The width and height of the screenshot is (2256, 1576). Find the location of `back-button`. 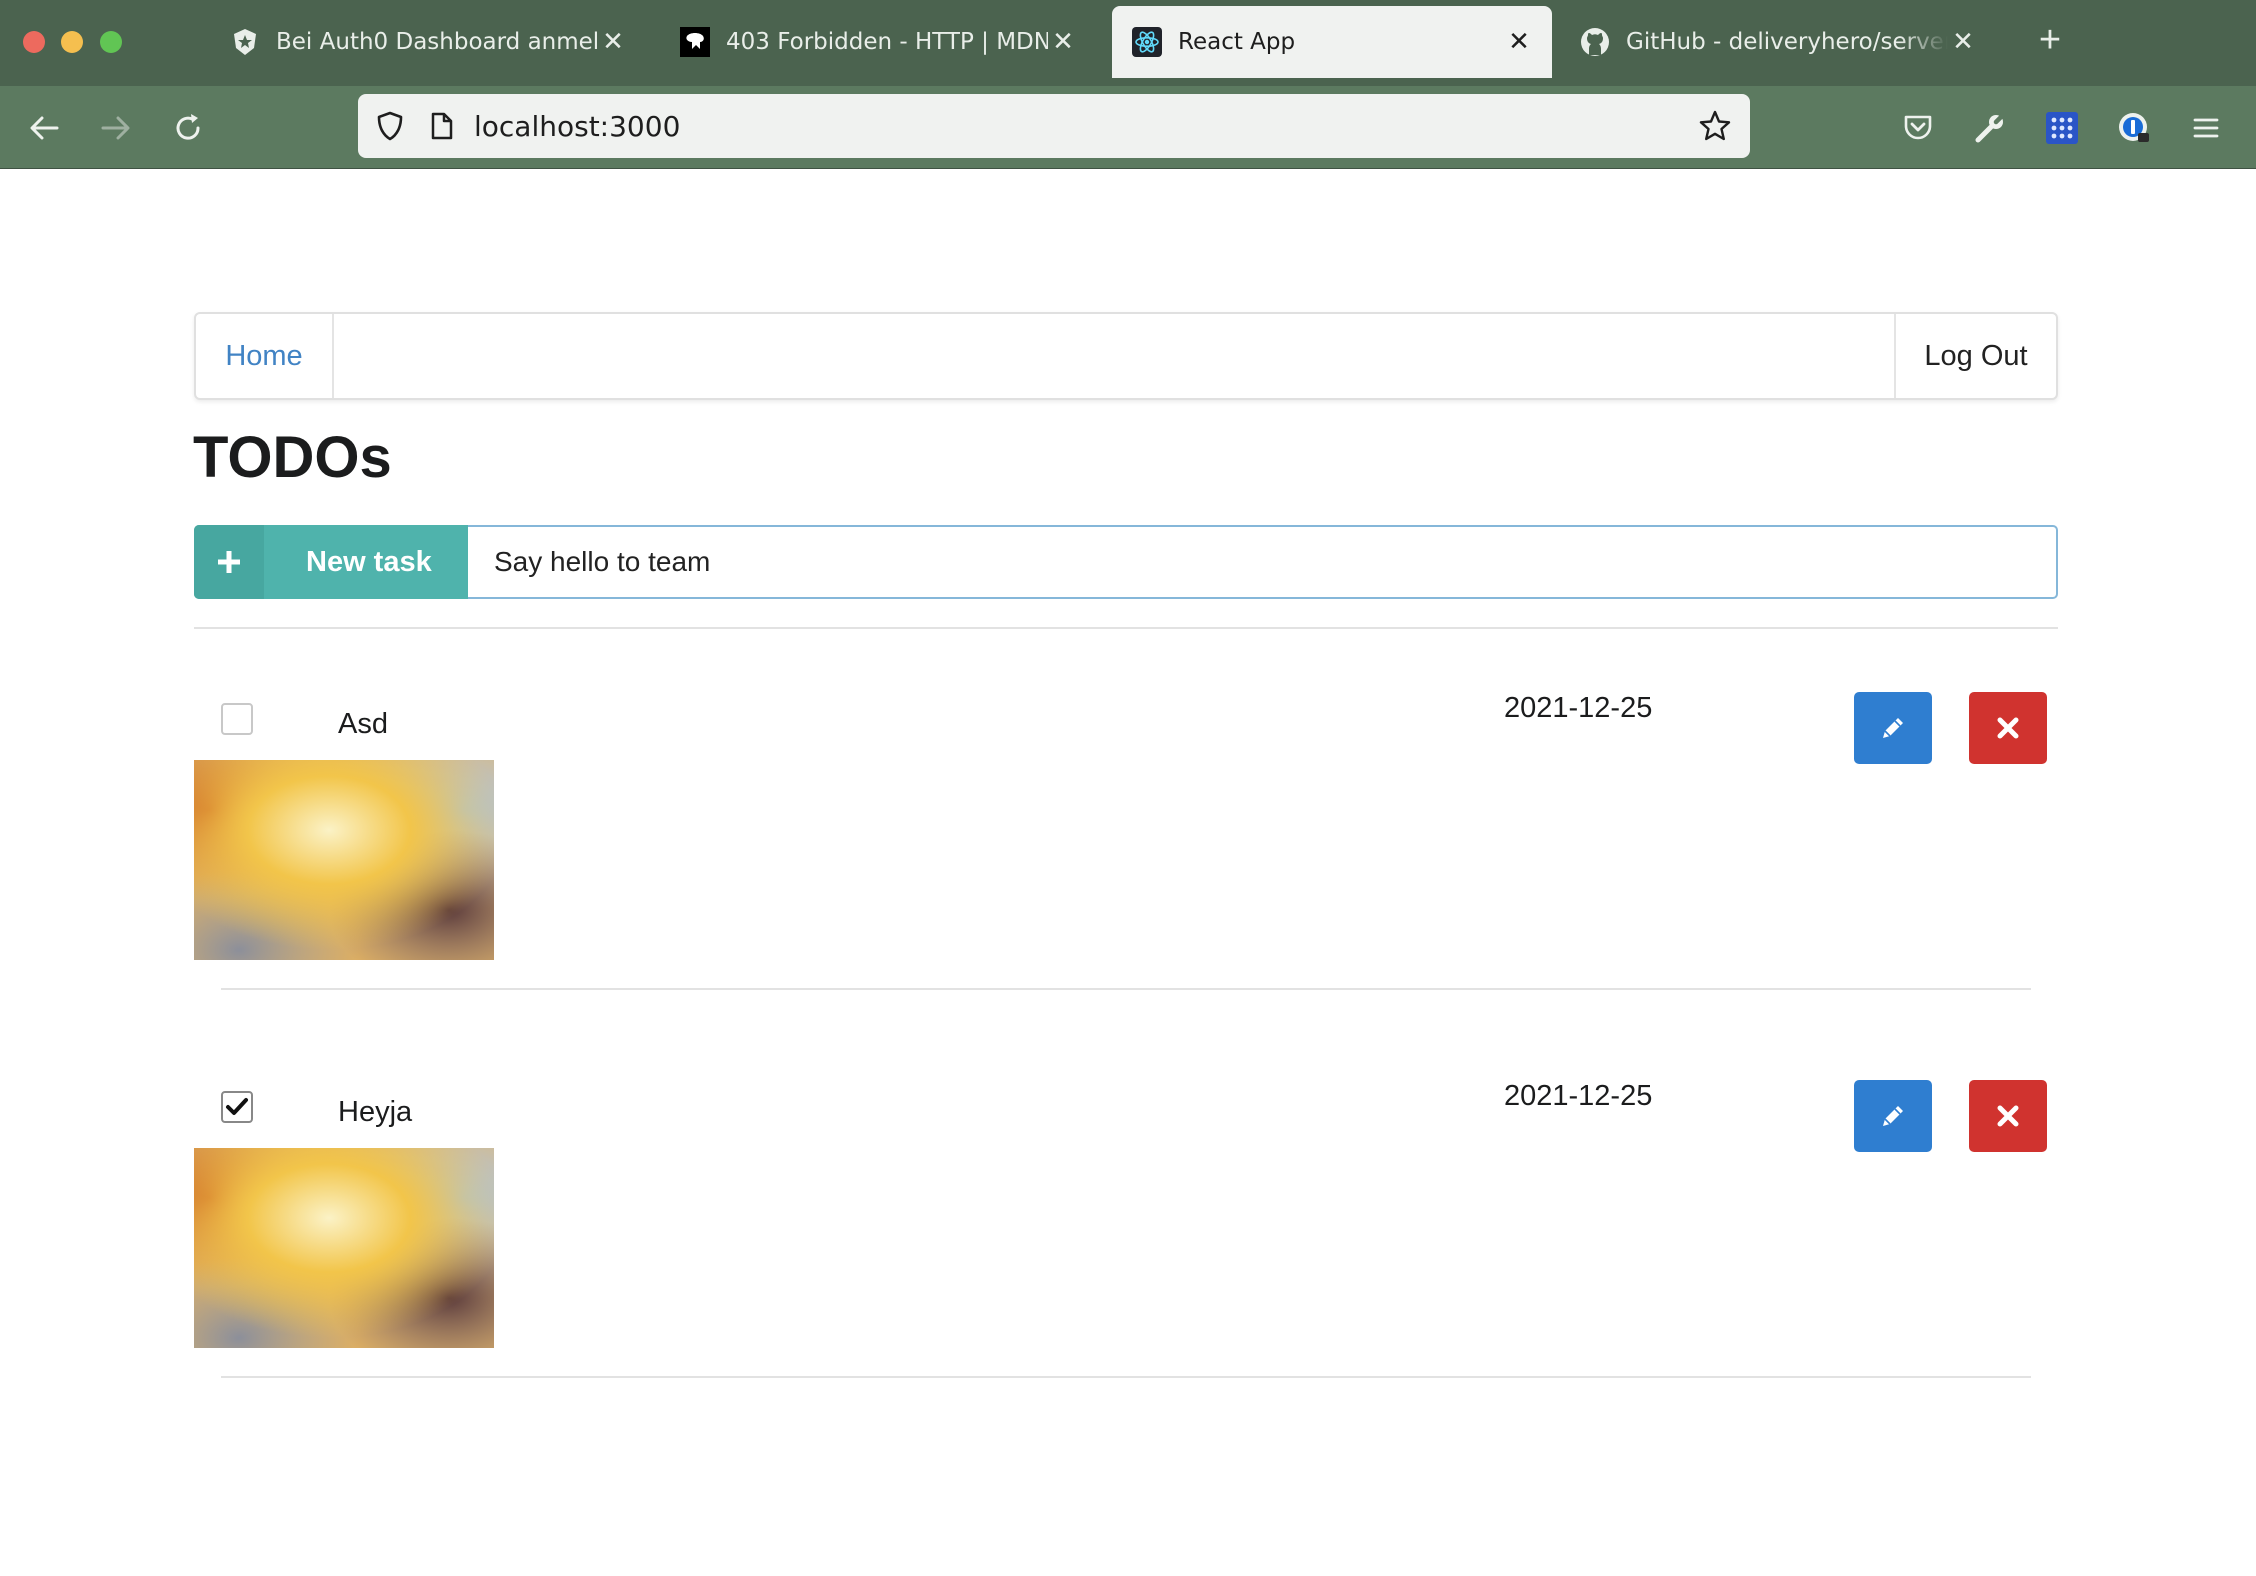

back-button is located at coordinates (44, 128).